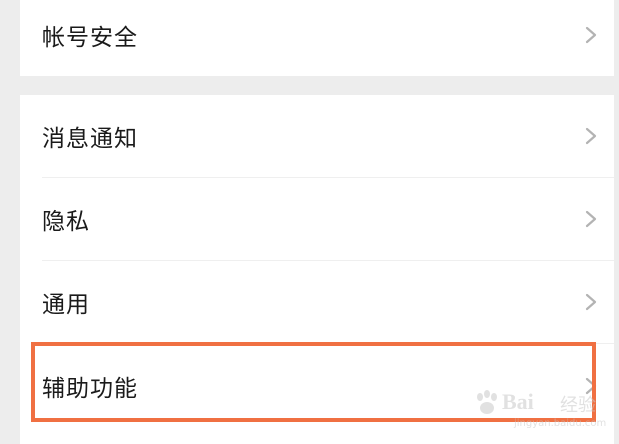  I want to click on settings-item-label: 消息通知, so click(90, 139).